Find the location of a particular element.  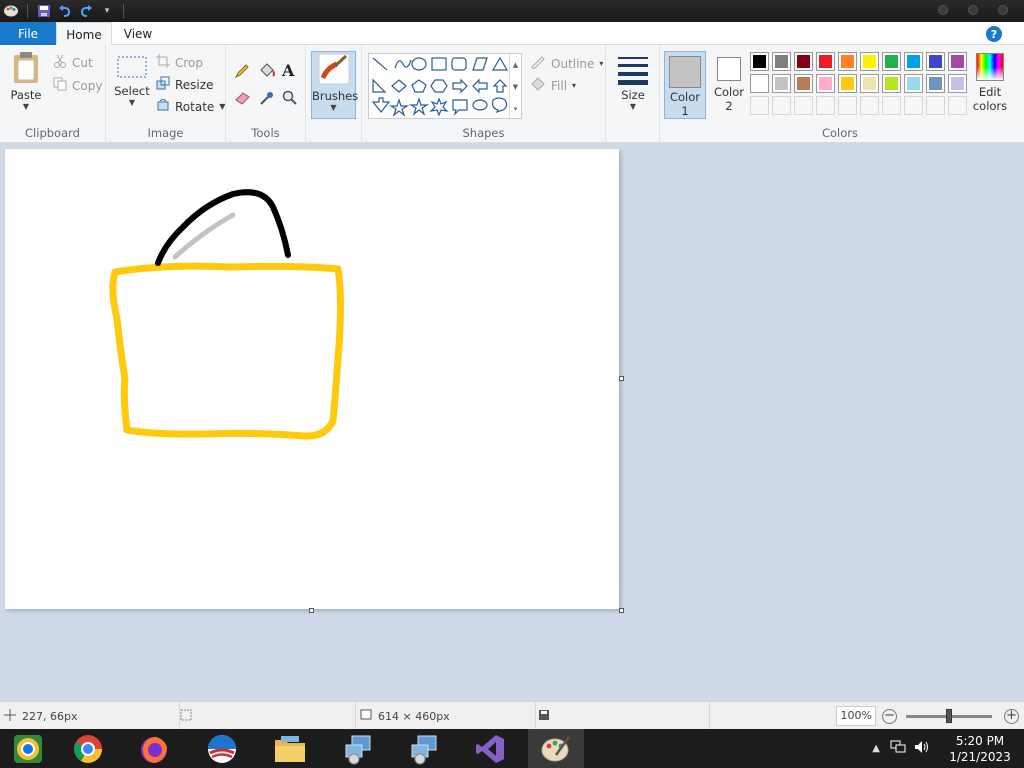

cursor-position-icon is located at coordinates (10, 716).